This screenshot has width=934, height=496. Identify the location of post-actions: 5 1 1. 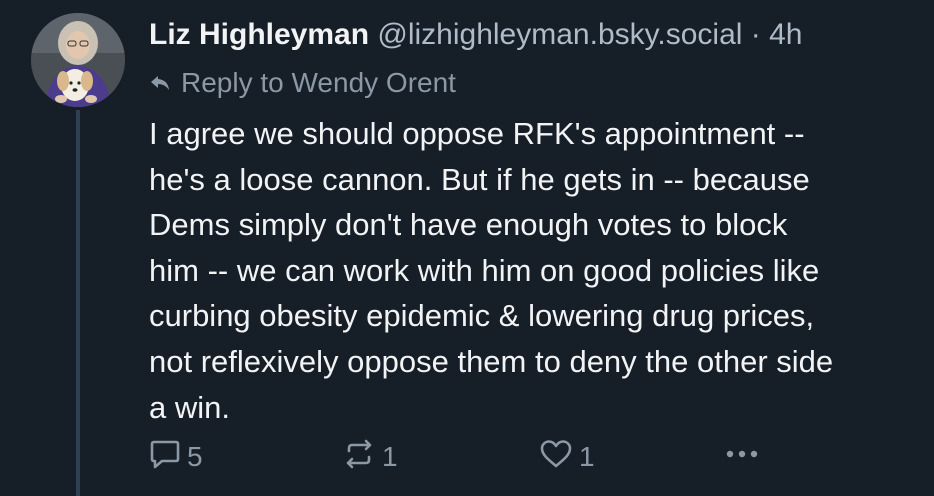
(454, 457).